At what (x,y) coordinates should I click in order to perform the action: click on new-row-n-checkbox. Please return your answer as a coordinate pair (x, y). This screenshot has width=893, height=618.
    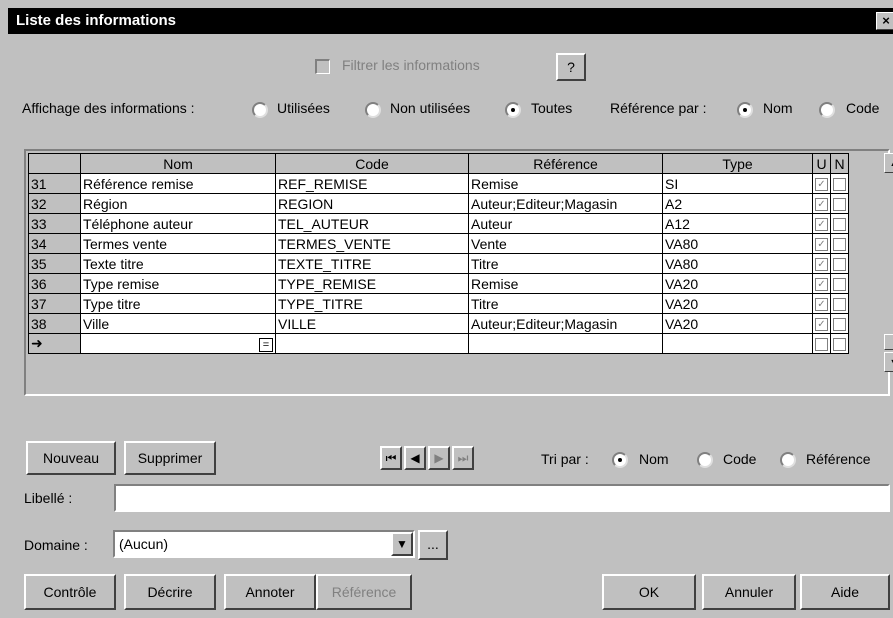
    Looking at the image, I should click on (839, 345).